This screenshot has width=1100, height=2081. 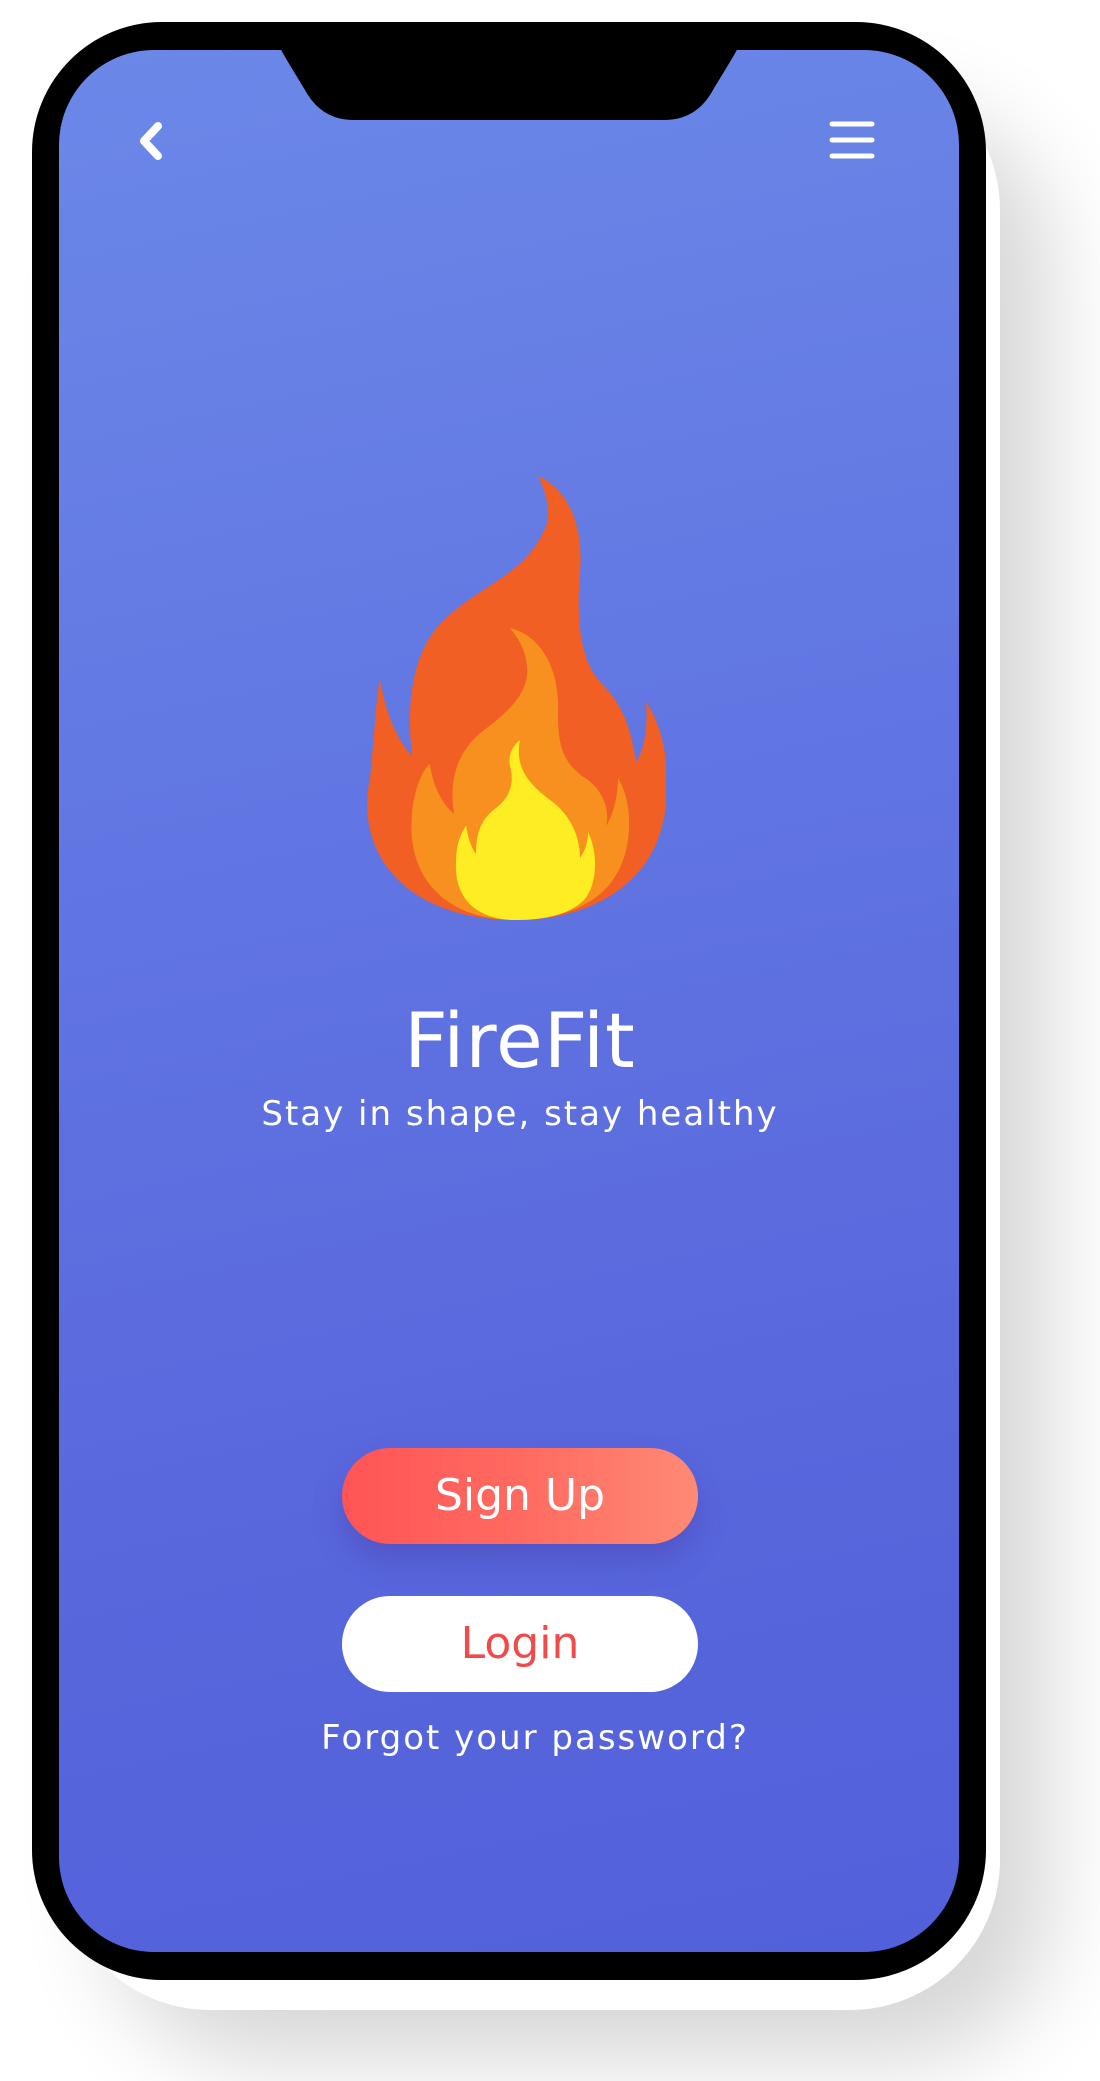 I want to click on sign-up-button: Sign Up, so click(x=520, y=1496).